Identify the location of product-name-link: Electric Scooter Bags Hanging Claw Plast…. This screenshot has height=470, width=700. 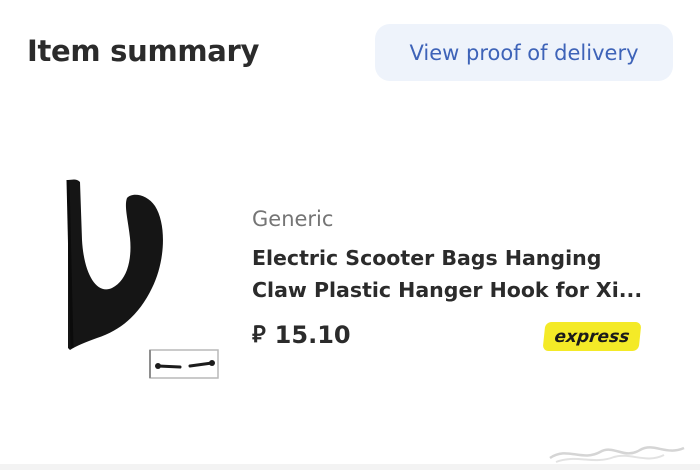
(448, 274).